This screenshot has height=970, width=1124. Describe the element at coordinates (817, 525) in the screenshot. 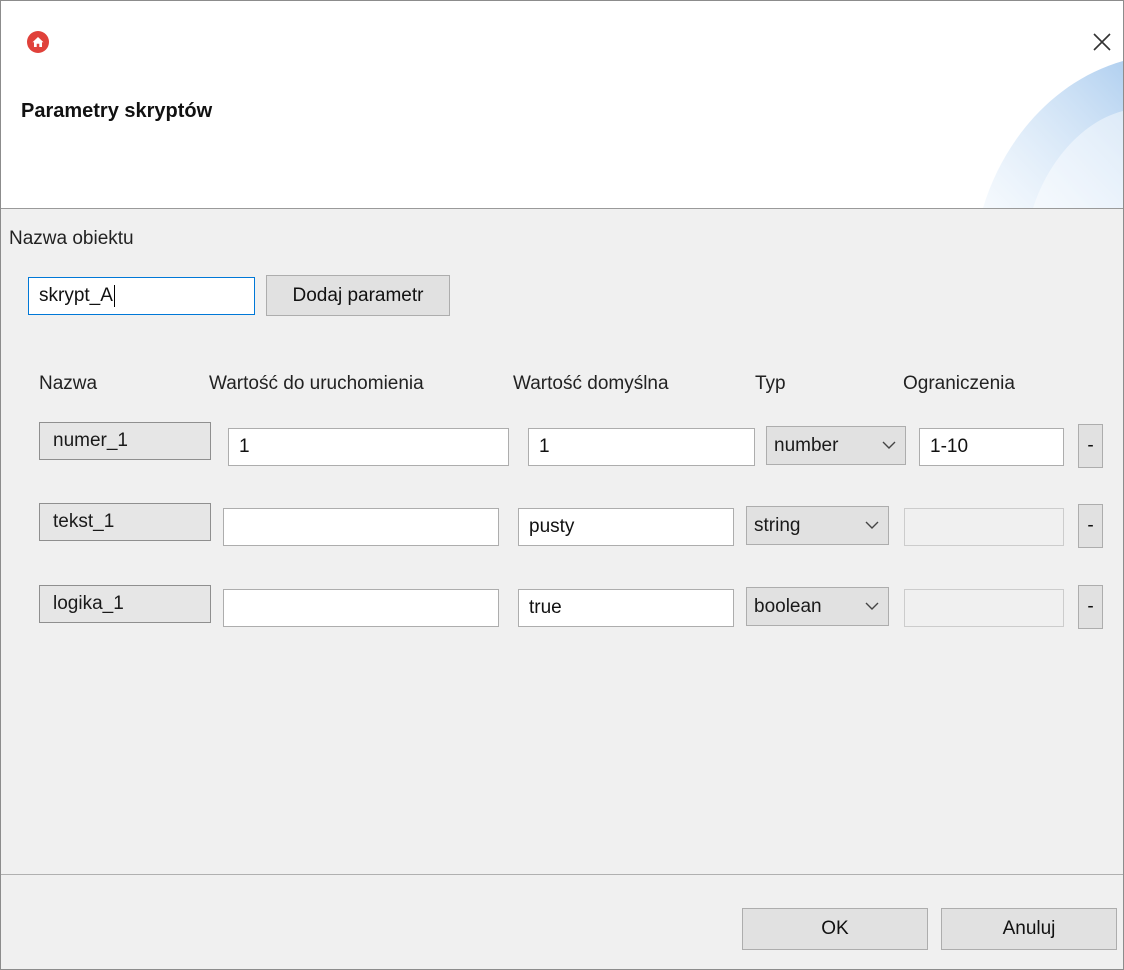

I see `param-type-select: string` at that location.